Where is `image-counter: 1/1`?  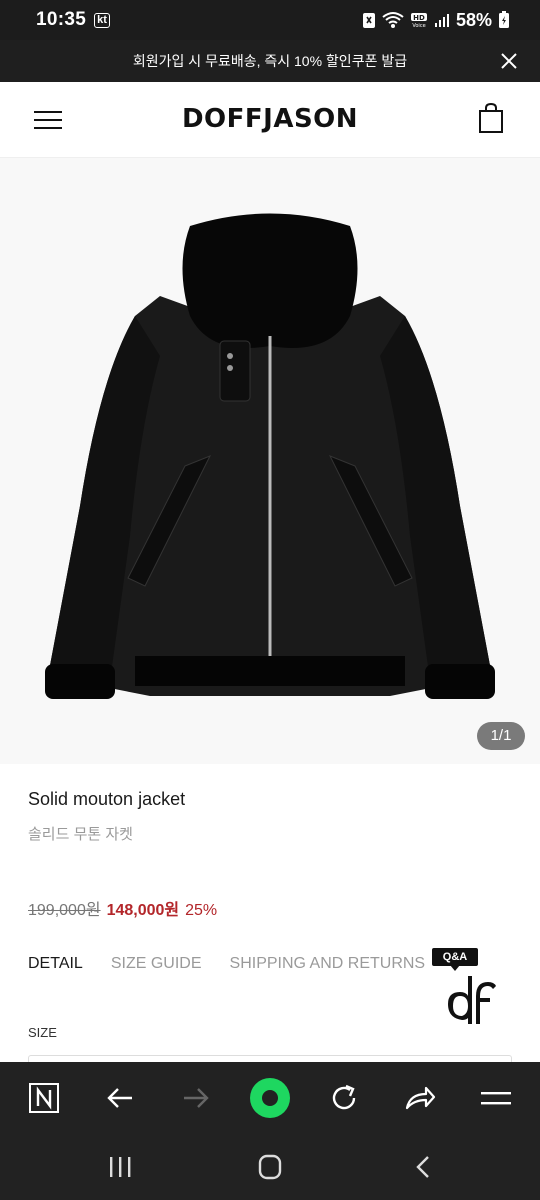 image-counter: 1/1 is located at coordinates (501, 736).